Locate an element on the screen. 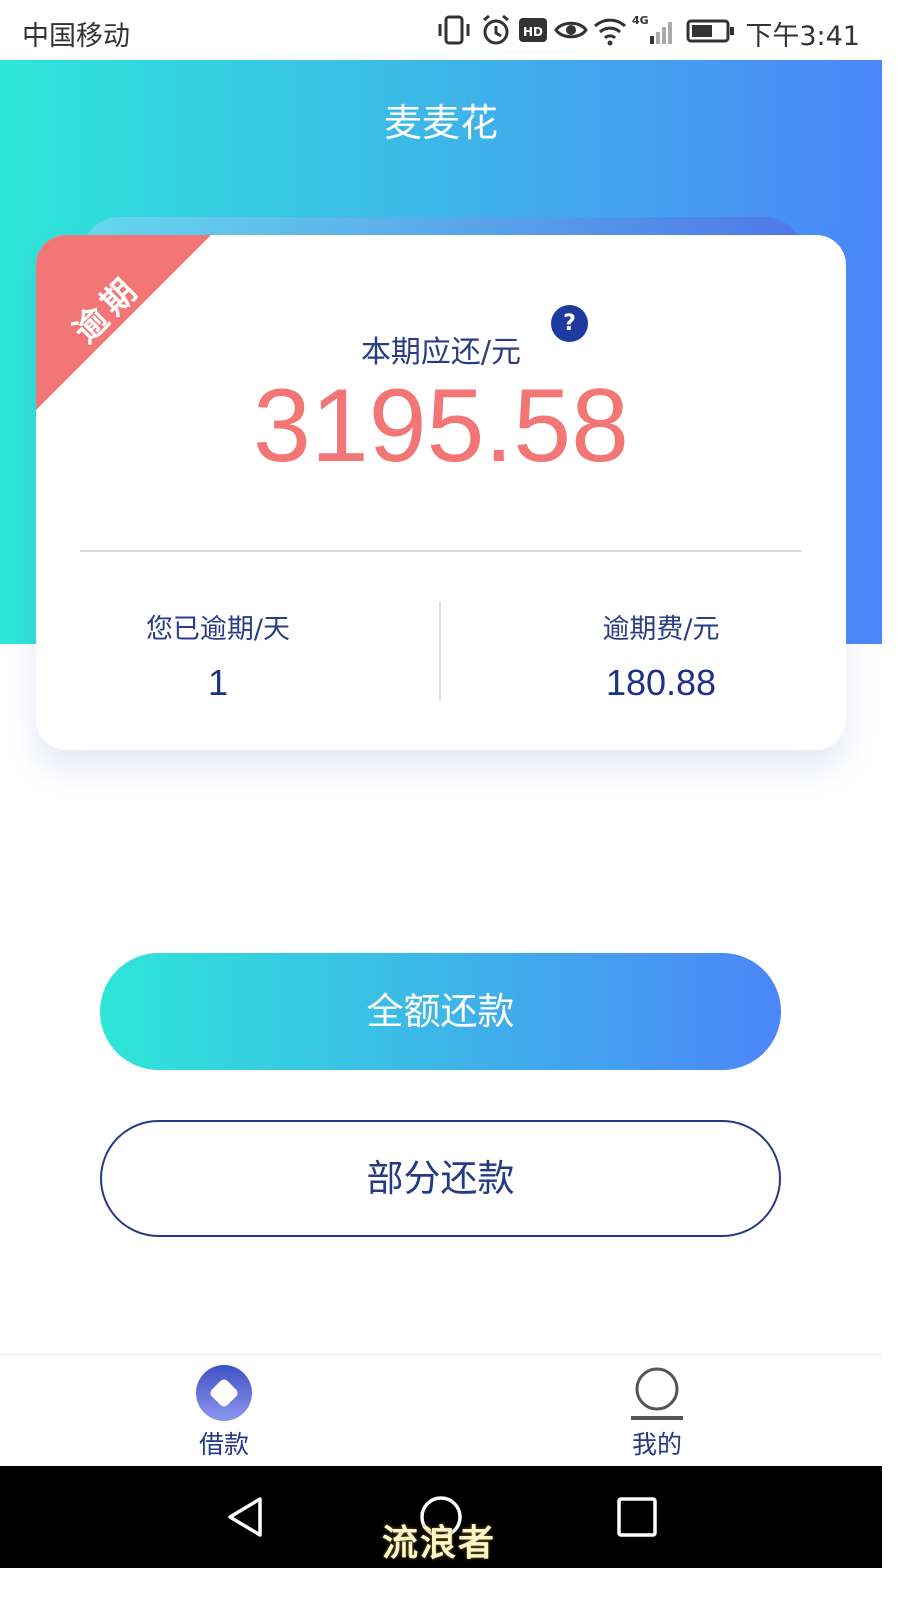 The height and width of the screenshot is (1600, 900). loan-icon is located at coordinates (224, 1393).